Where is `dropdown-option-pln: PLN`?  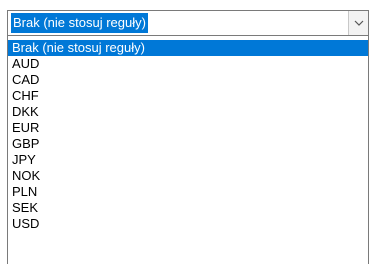 dropdown-option-pln: PLN is located at coordinates (188, 192).